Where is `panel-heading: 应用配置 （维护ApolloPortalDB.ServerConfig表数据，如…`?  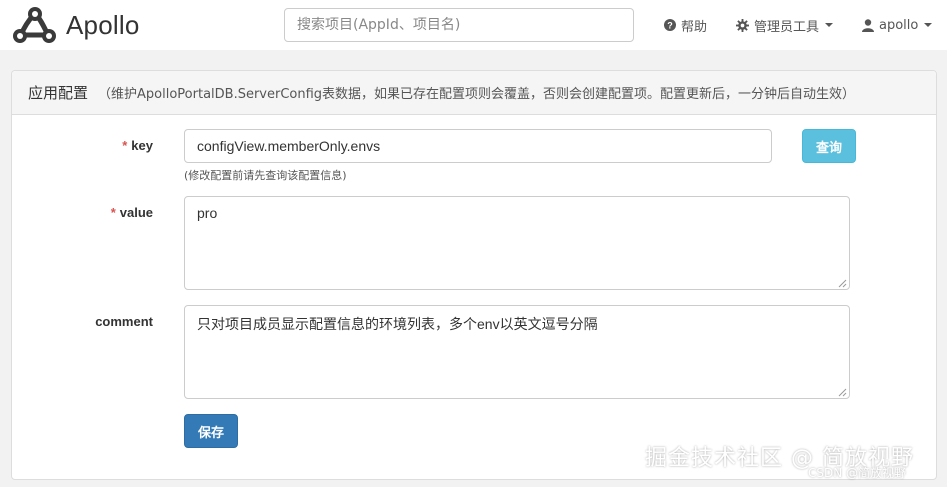
panel-heading: 应用配置 （维护ApolloPortalDB.ServerConfig表数据，如… is located at coordinates (474, 93).